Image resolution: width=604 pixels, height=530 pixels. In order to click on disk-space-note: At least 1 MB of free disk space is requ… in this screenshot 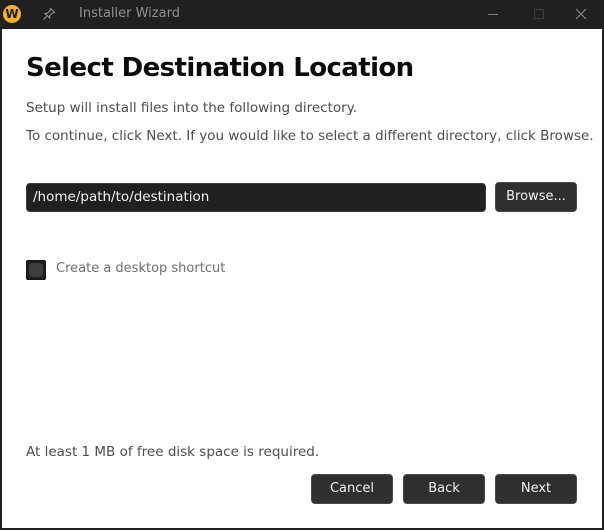, I will do `click(173, 452)`.